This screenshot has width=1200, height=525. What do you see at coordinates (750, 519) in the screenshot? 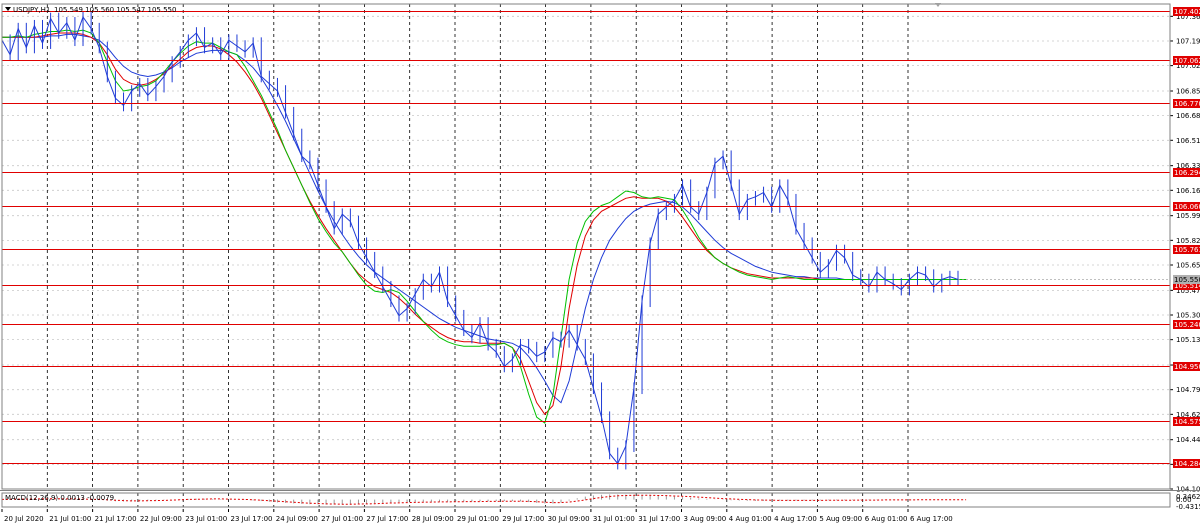
I see `x-tick-label: 4 Aug 01:00` at bounding box center [750, 519].